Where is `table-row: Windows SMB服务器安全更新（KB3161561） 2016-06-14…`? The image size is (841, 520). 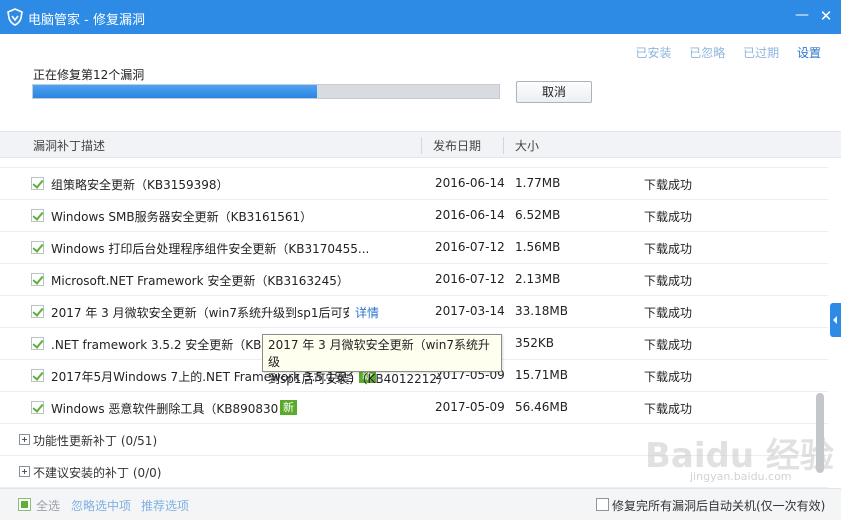 table-row: Windows SMB服务器安全更新（KB3161561） 2016-06-14… is located at coordinates (414, 216).